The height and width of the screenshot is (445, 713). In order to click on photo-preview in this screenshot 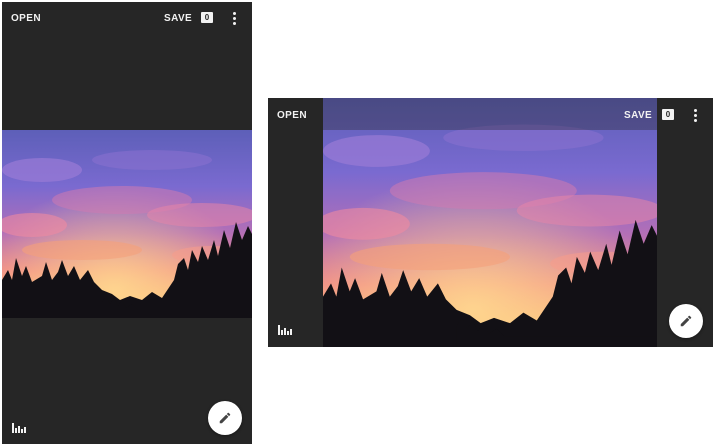, I will do `click(127, 224)`.